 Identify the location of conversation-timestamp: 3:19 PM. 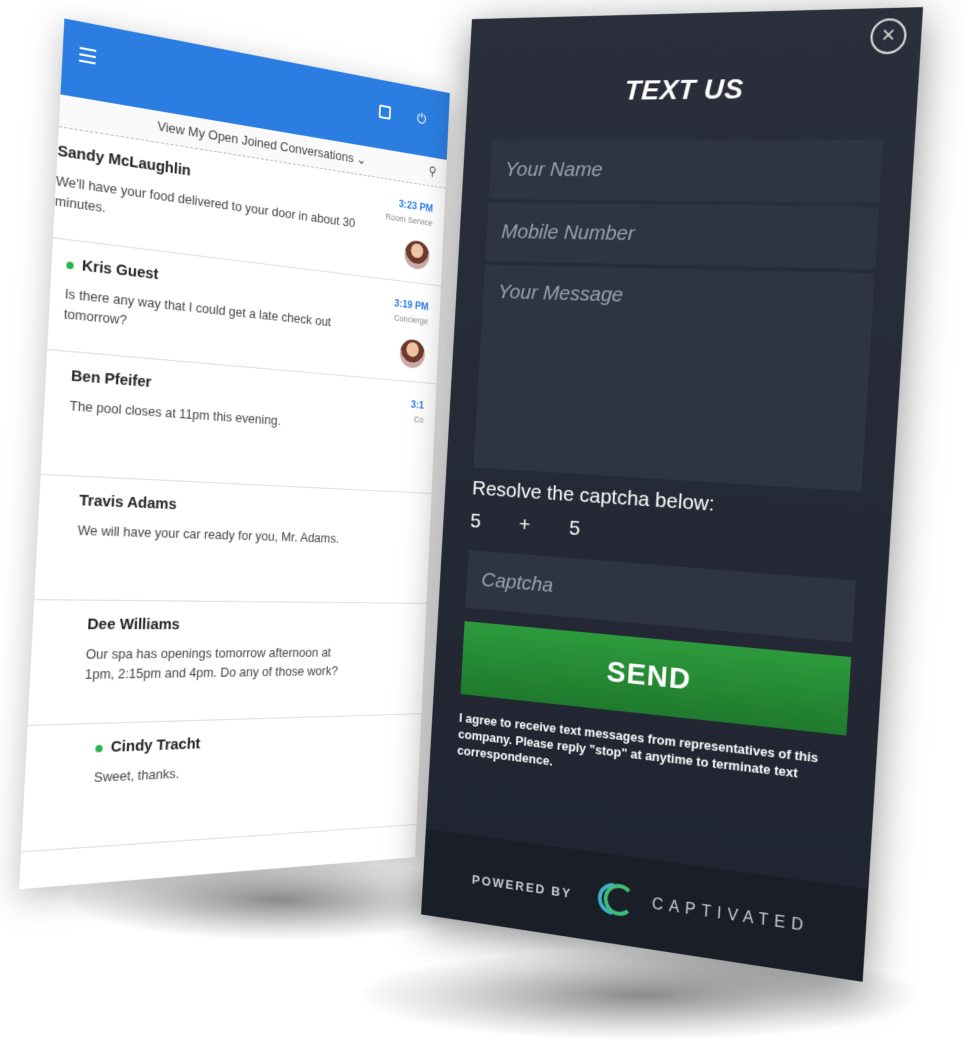
(411, 305).